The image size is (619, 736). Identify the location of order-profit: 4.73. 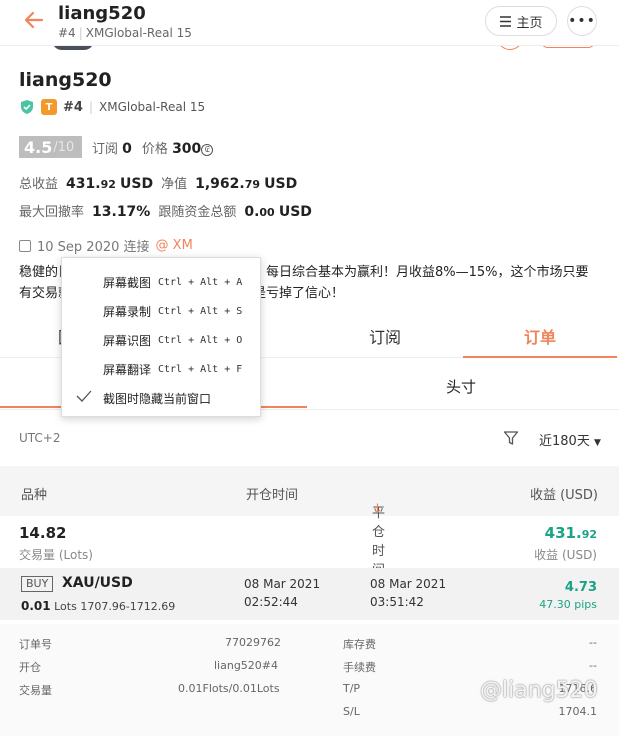
(580, 587).